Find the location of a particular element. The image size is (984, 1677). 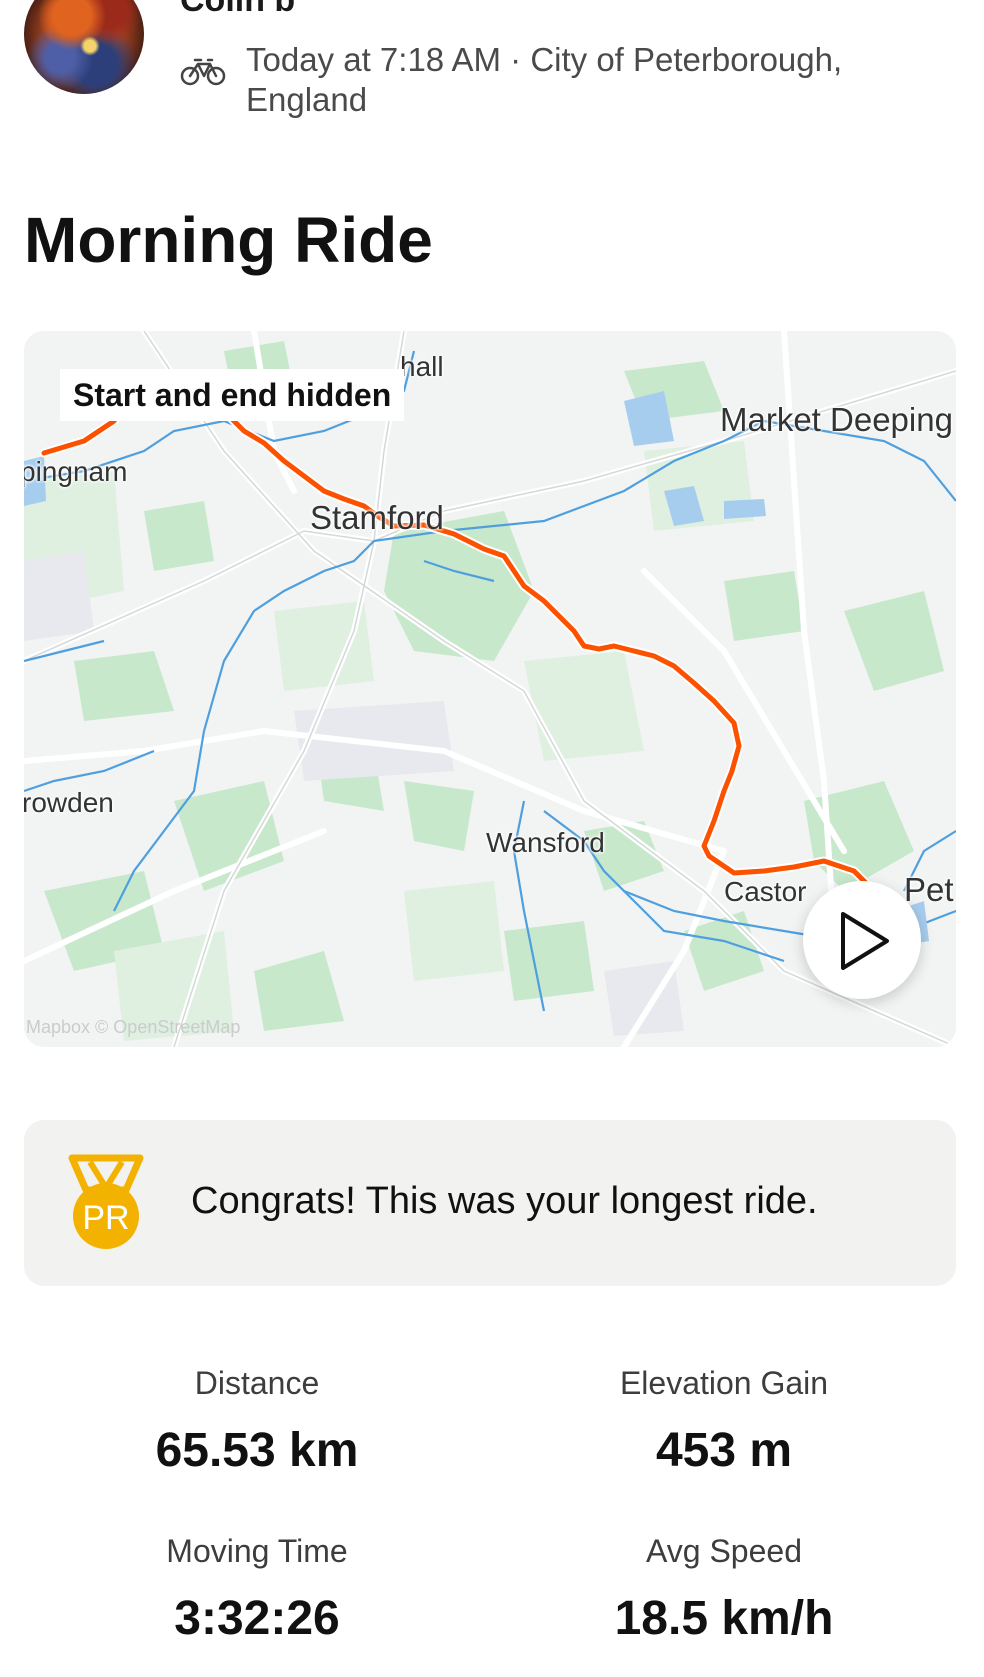

map-label-peterborough: Pet is located at coordinates (929, 889).